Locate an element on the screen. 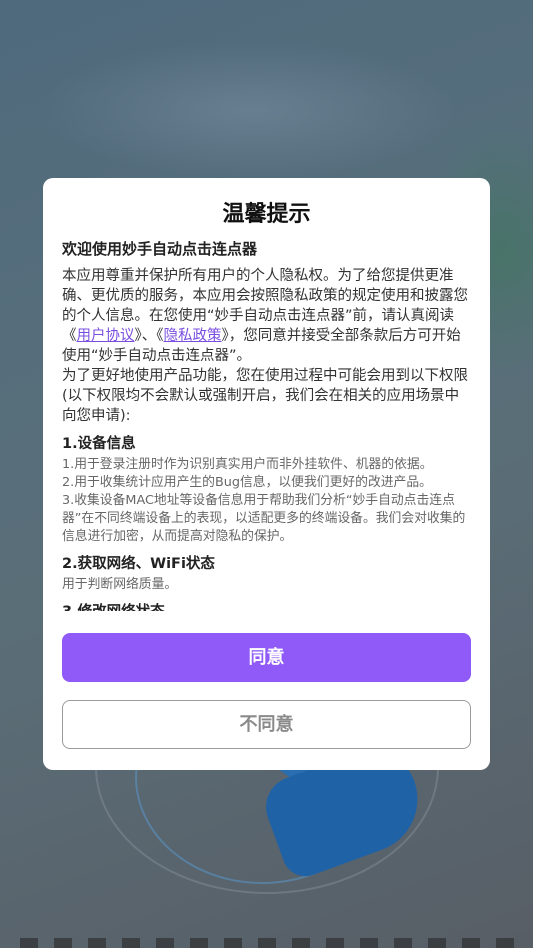 This screenshot has height=948, width=533. section-title-device-info: 1.设备信息 is located at coordinates (99, 444).